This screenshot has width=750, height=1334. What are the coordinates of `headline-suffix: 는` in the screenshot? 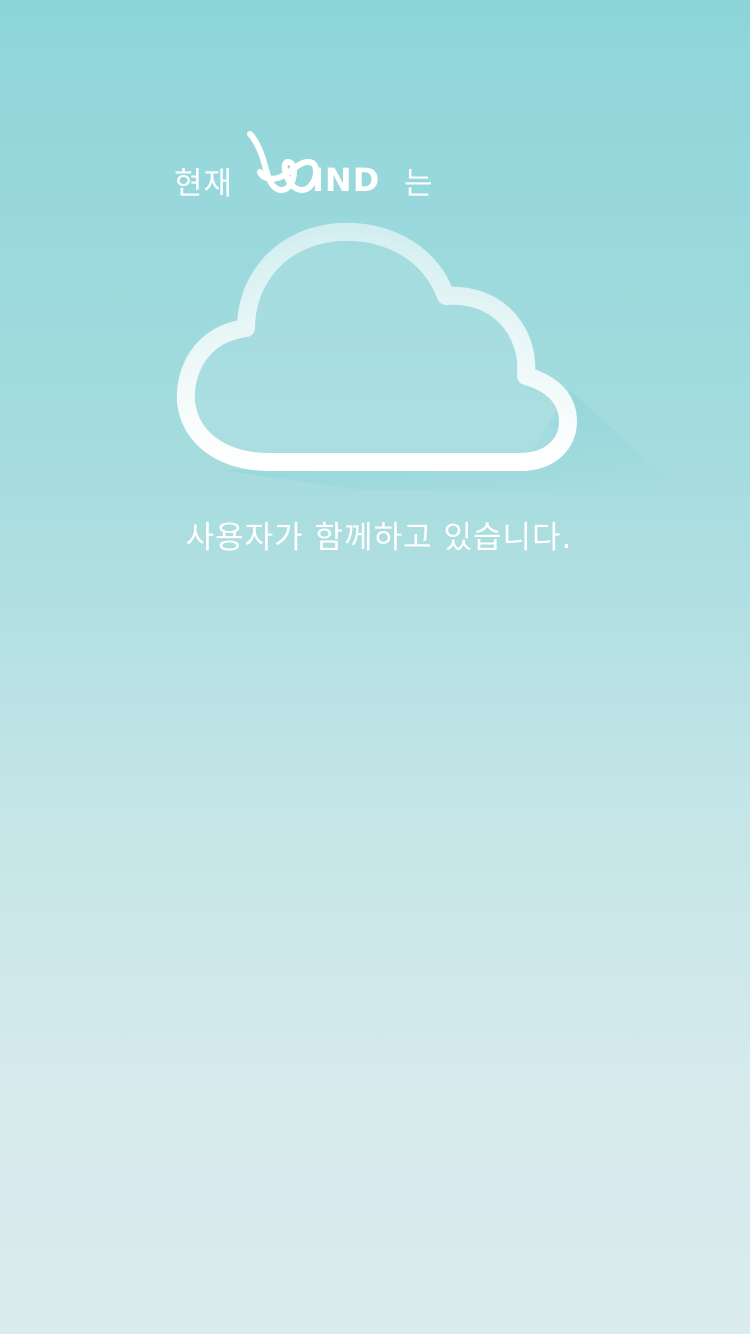 It's located at (418, 184).